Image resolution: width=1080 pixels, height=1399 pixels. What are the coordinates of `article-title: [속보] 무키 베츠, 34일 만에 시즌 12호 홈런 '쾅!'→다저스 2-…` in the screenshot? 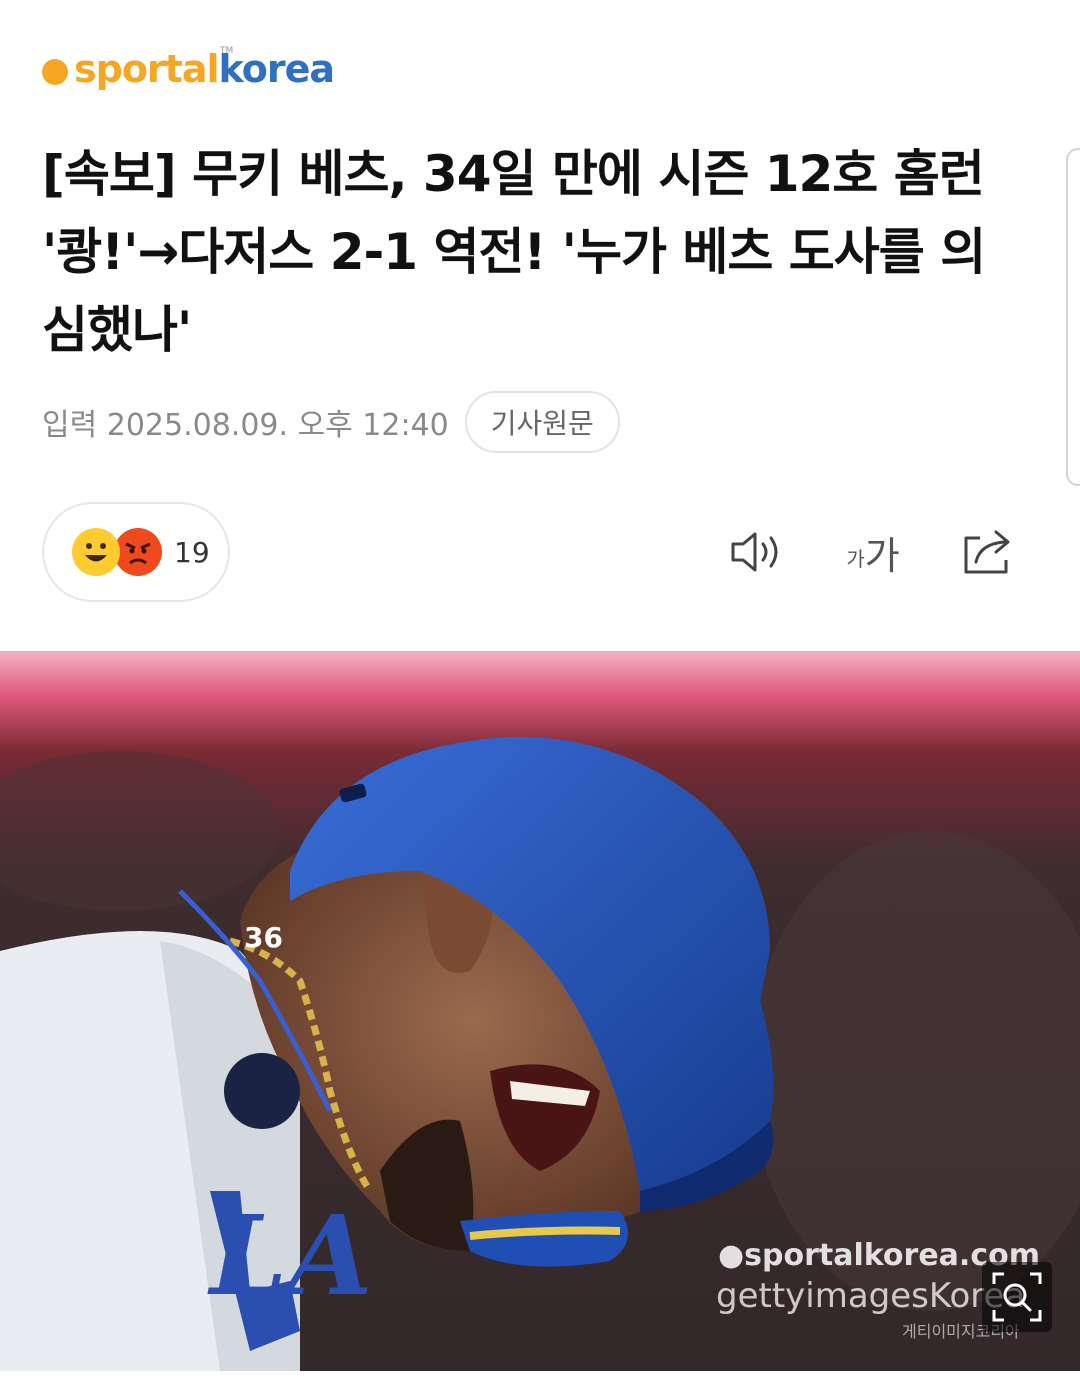 It's located at (514, 252).